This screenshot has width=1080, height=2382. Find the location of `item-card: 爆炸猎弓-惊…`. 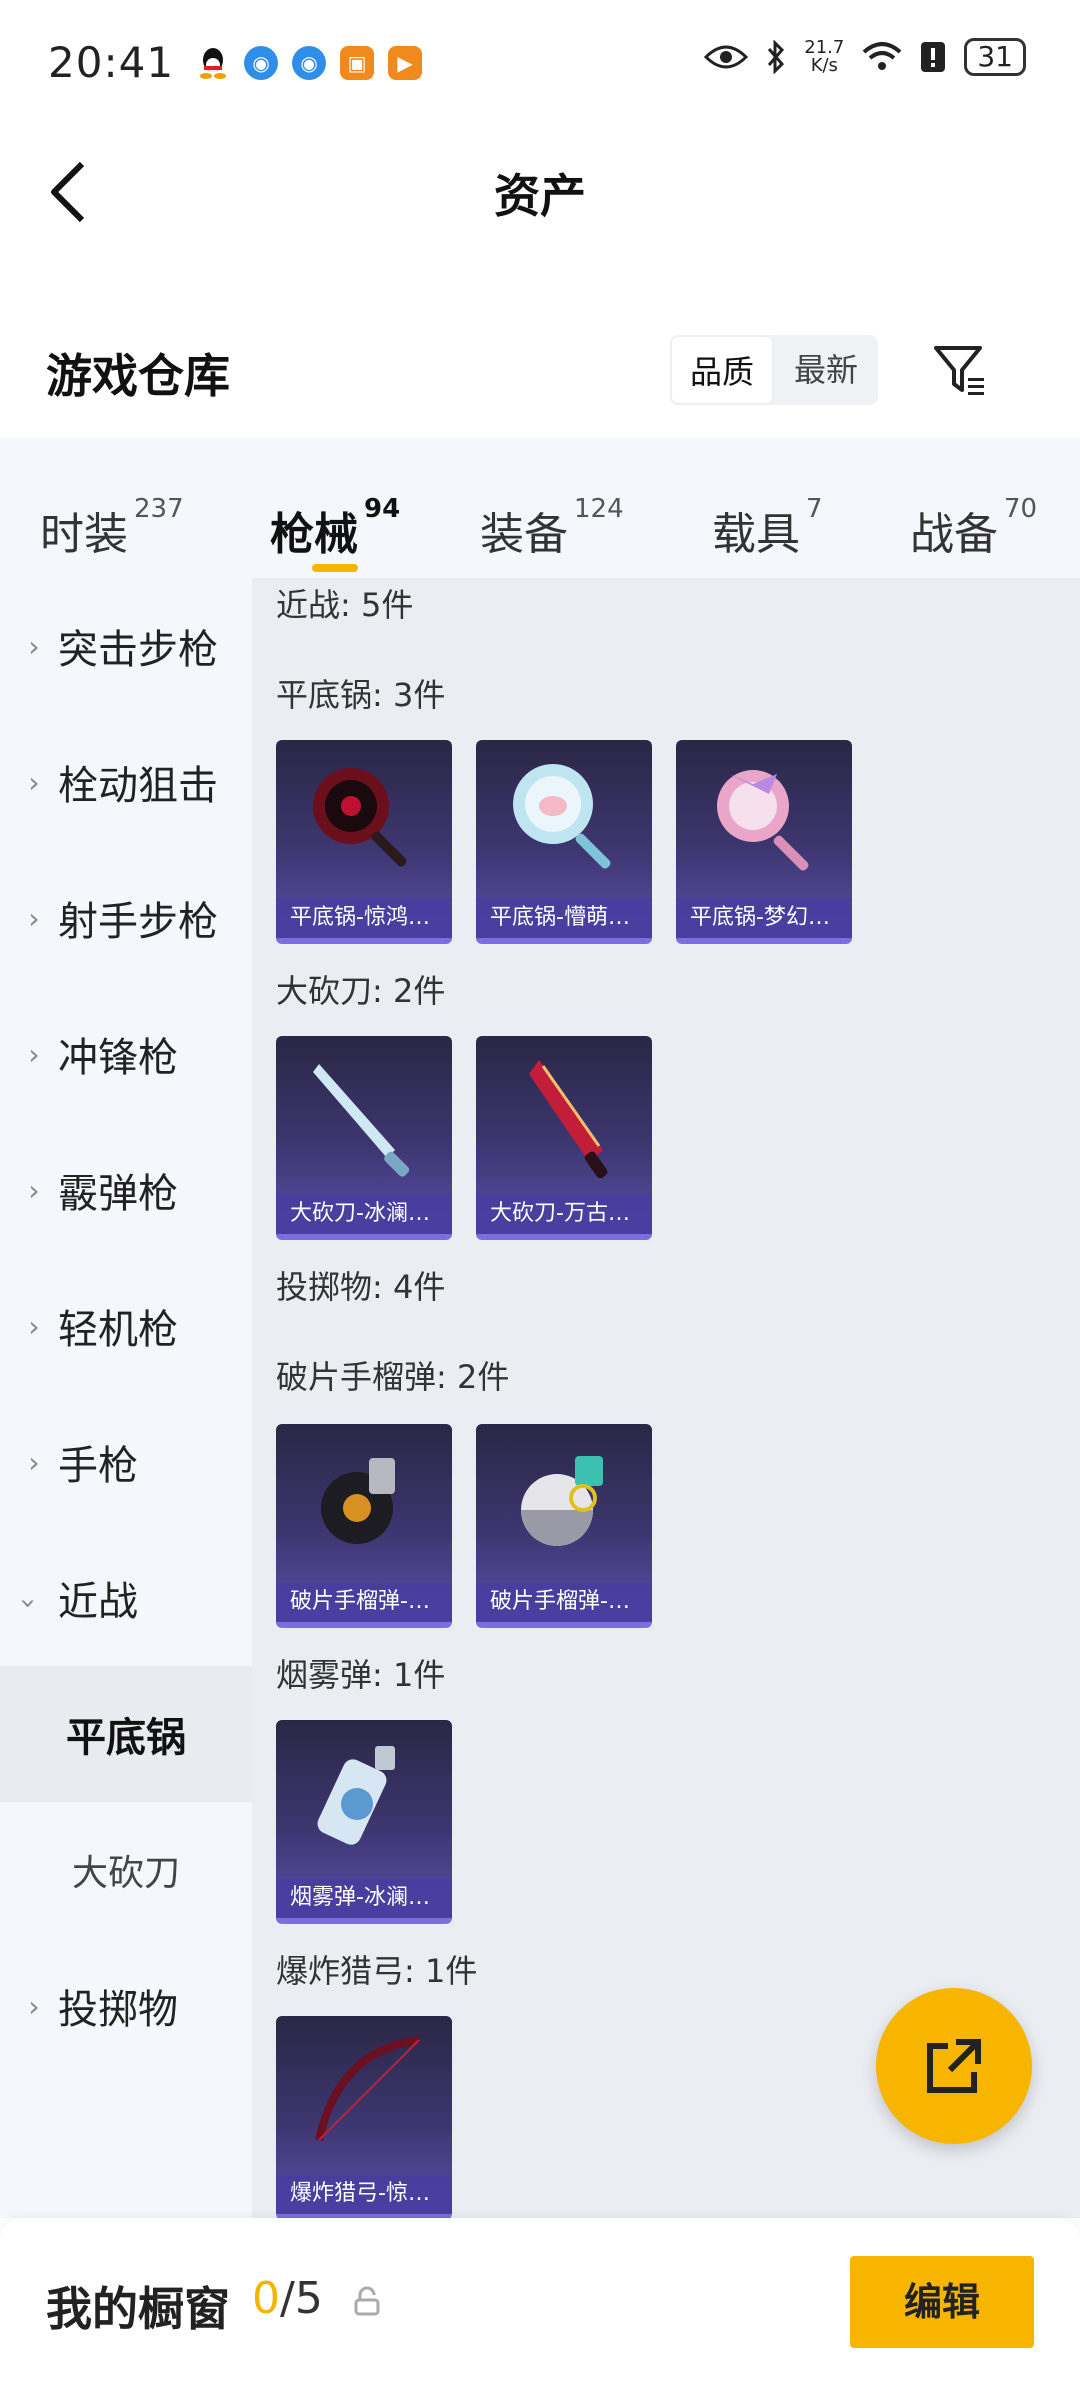

item-card: 爆炸猎弓-惊… is located at coordinates (364, 2117).